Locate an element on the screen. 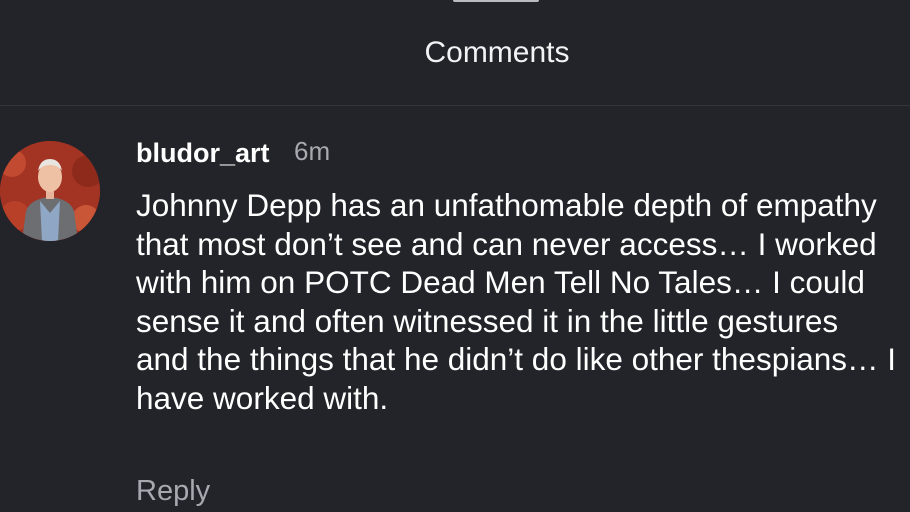 Image resolution: width=910 pixels, height=512 pixels. avatar is located at coordinates (50, 191).